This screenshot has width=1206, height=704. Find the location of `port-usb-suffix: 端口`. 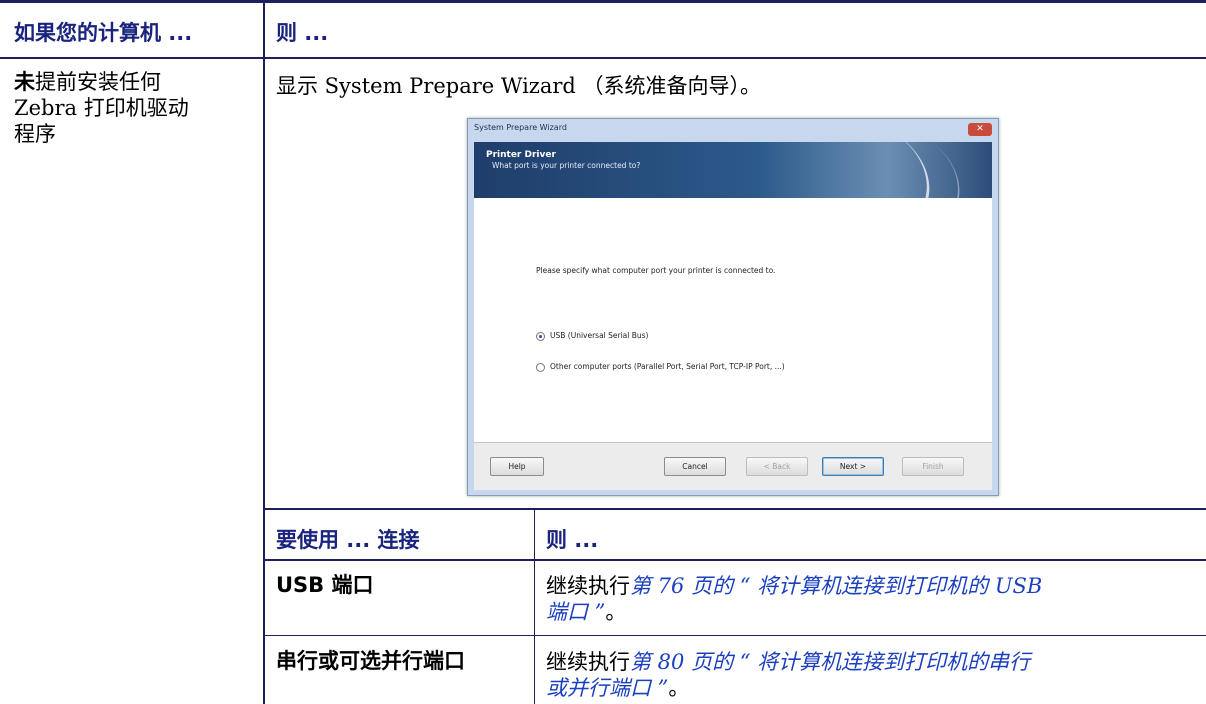

port-usb-suffix: 端口 is located at coordinates (349, 585).